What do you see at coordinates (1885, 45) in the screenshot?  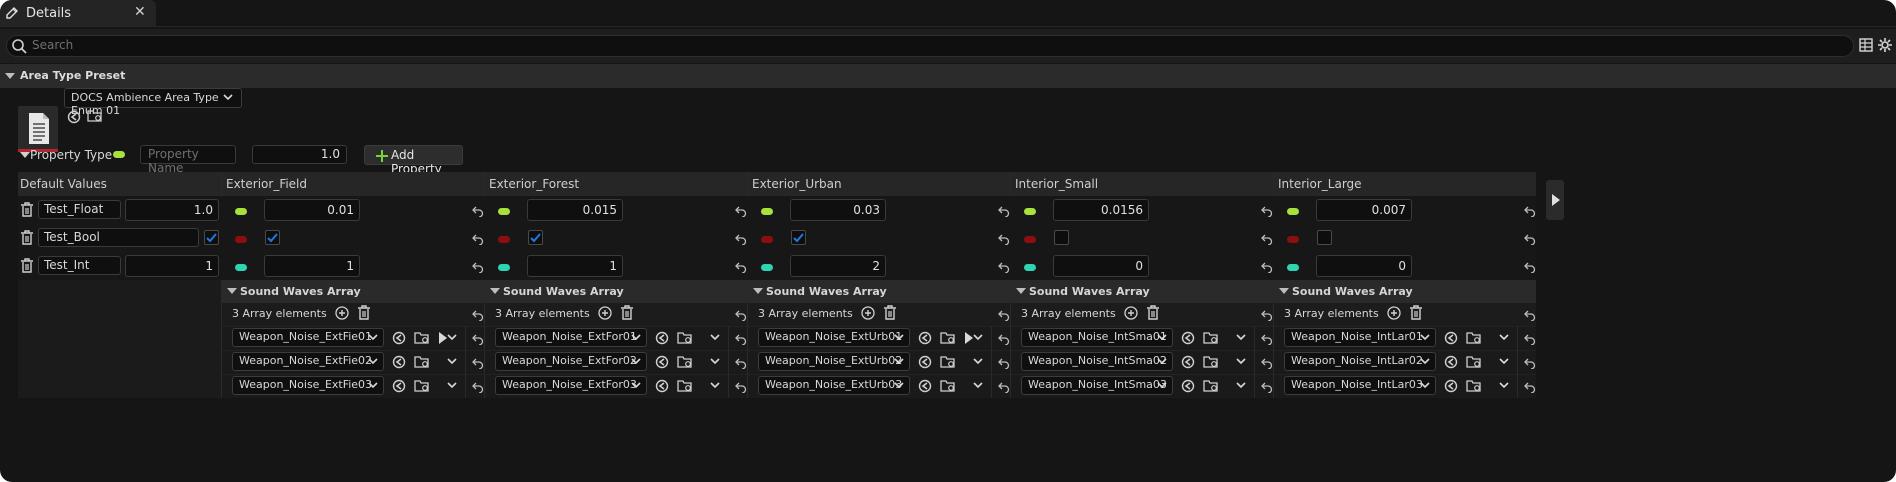 I see `gear-icon` at bounding box center [1885, 45].